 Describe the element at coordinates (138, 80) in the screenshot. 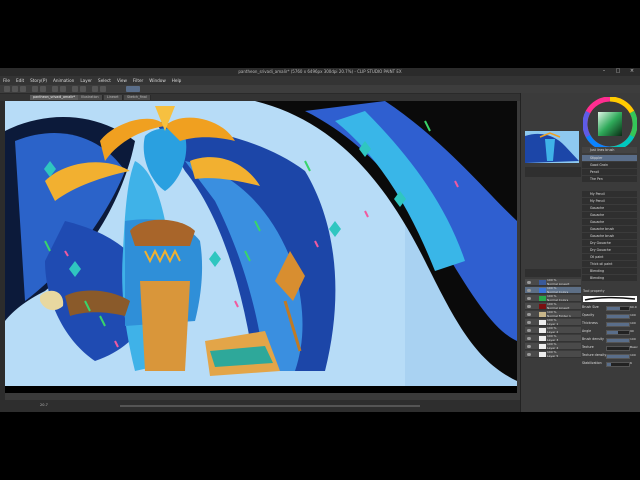

I see `menu-filter: Filter` at that location.